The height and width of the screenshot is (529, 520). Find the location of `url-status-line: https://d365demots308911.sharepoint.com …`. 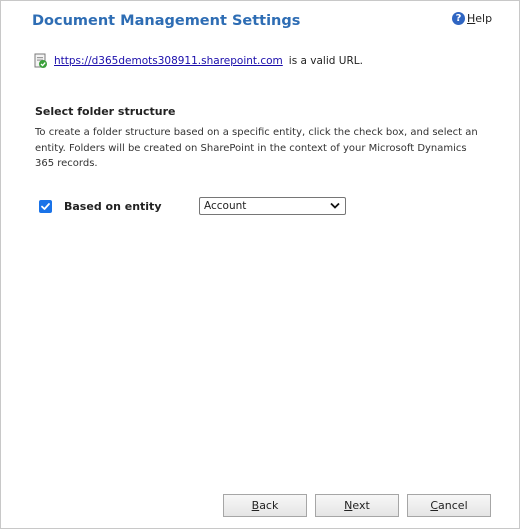

url-status-line: https://d365demots308911.sharepoint.com … is located at coordinates (198, 61).